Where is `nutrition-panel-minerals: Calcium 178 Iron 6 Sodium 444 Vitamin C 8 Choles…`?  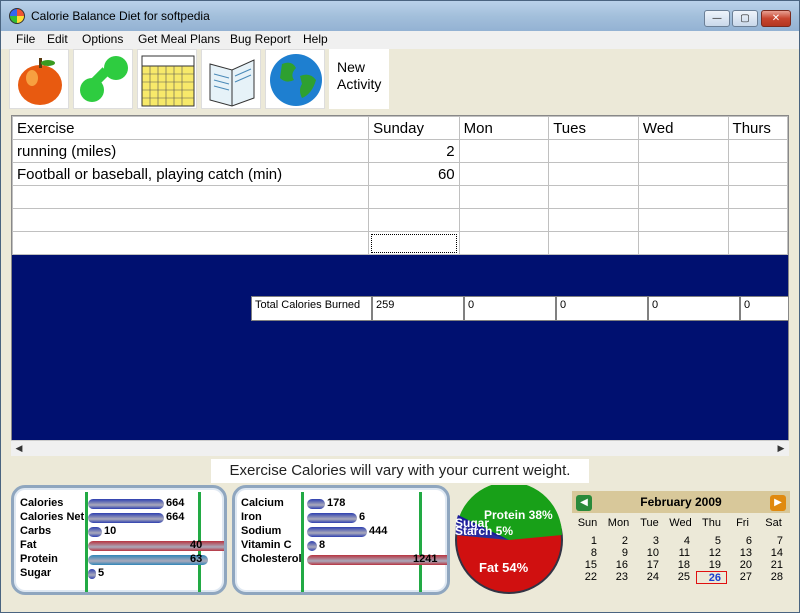
nutrition-panel-minerals: Calcium 178 Iron 6 Sodium 444 Vitamin C 8 Choles… is located at coordinates (341, 540).